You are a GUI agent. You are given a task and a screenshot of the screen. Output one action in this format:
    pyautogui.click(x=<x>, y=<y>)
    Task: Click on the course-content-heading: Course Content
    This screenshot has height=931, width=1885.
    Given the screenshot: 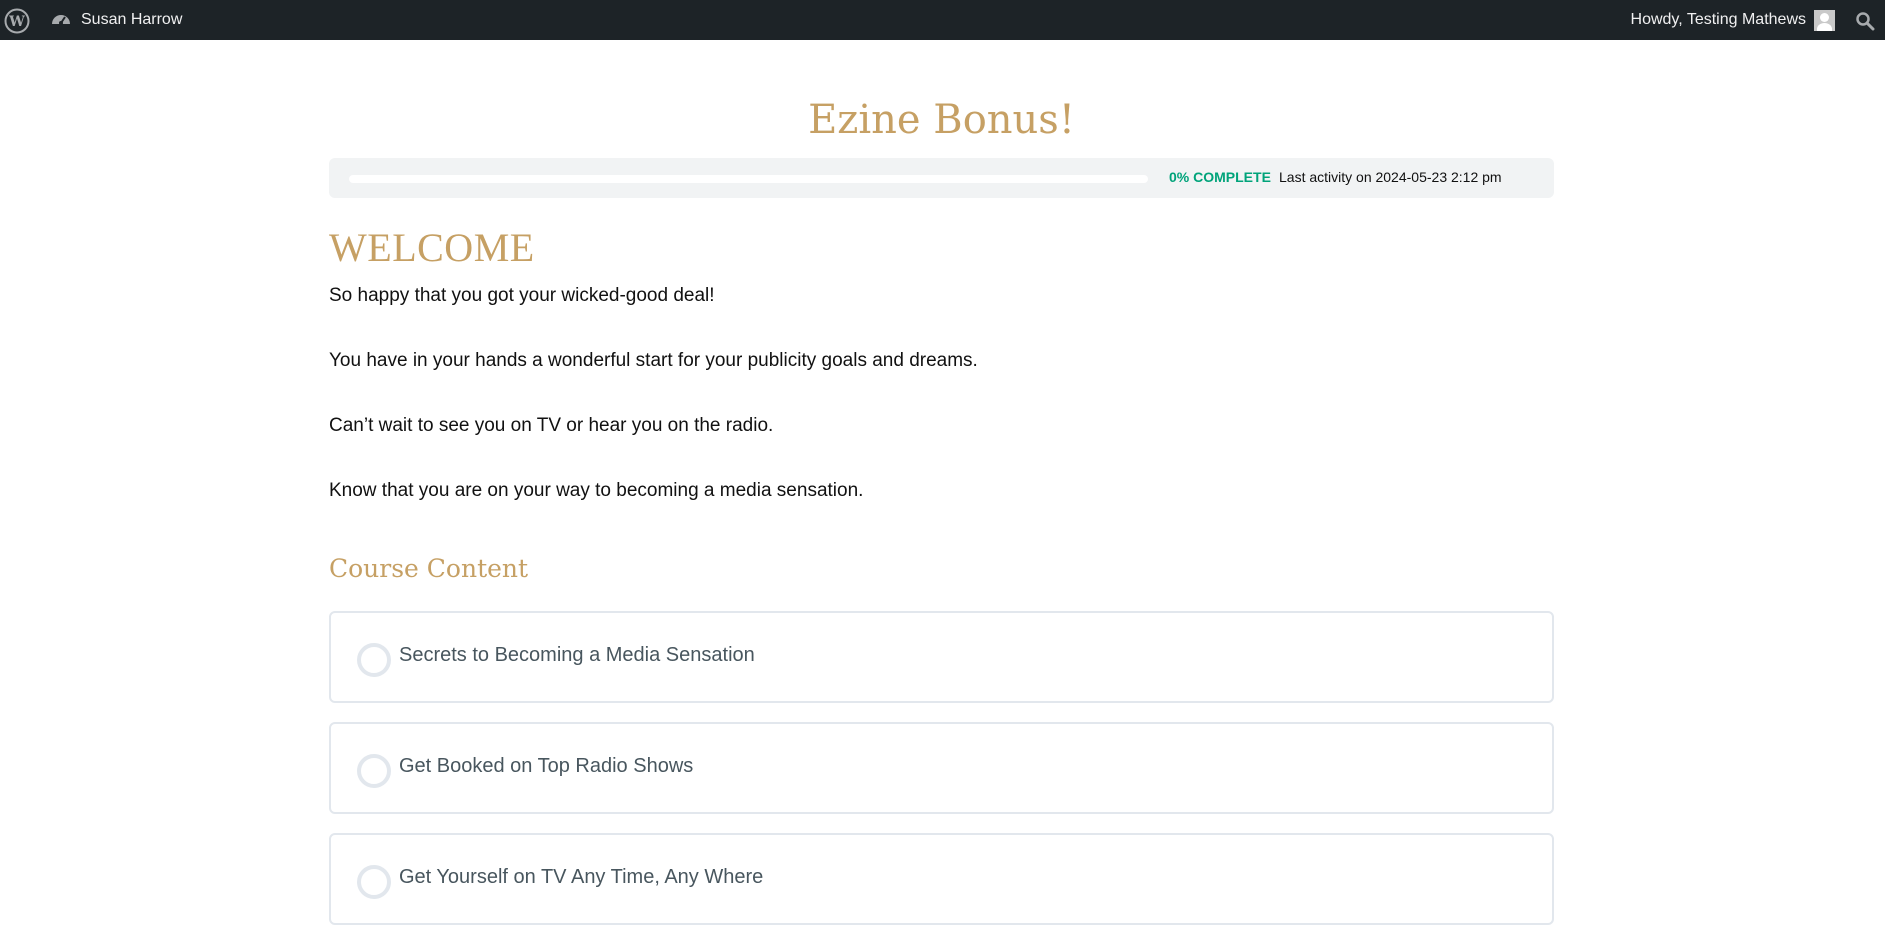 What is the action you would take?
    pyautogui.click(x=429, y=568)
    